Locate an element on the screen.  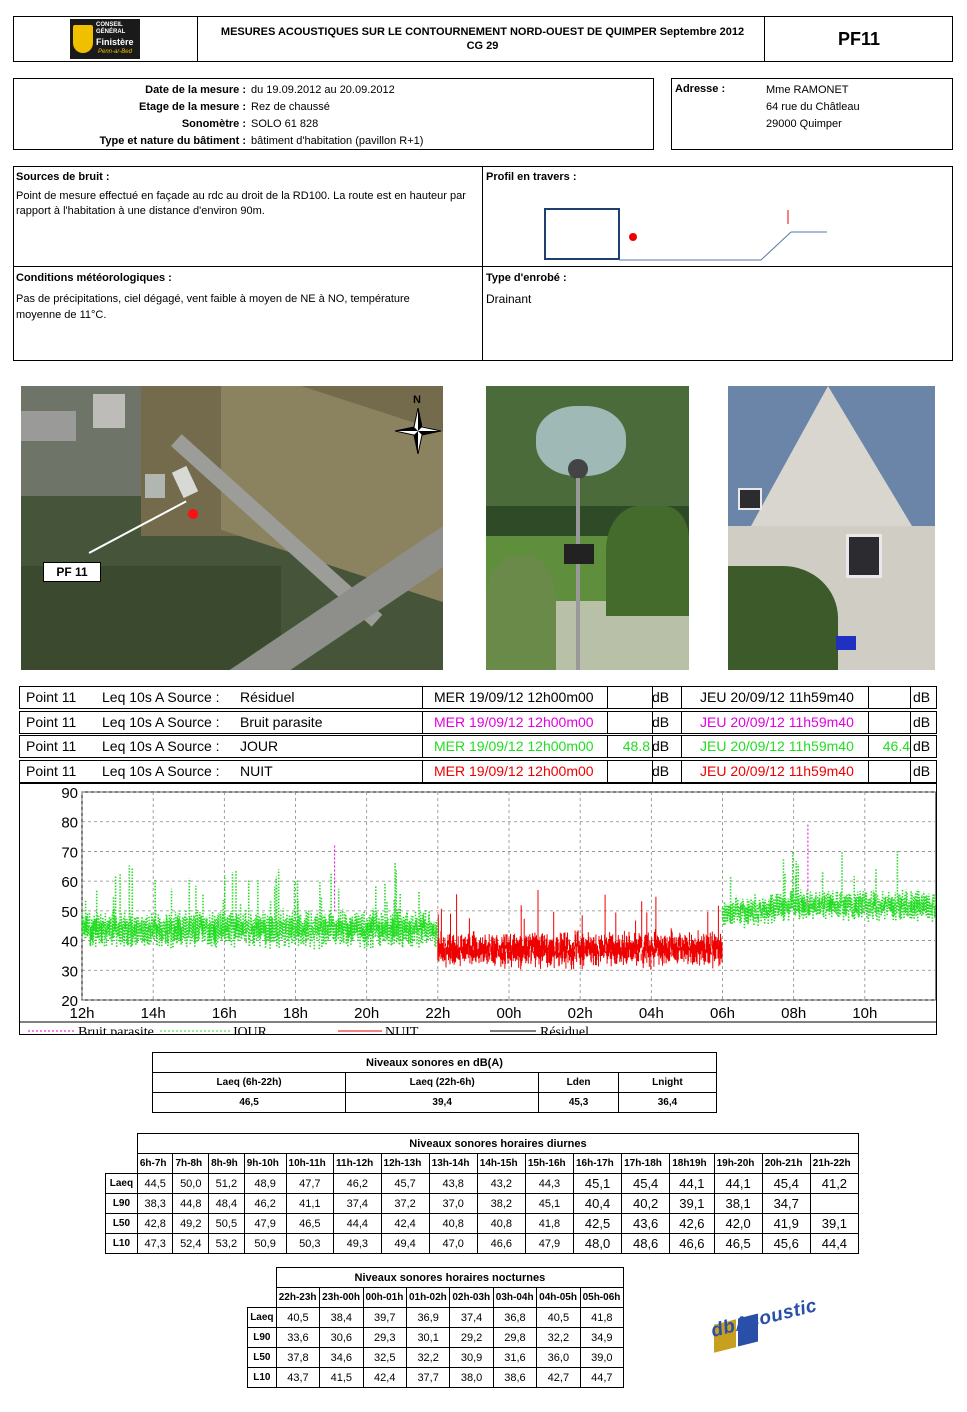
table-cell: 48,4 is located at coordinates (226, 1203).